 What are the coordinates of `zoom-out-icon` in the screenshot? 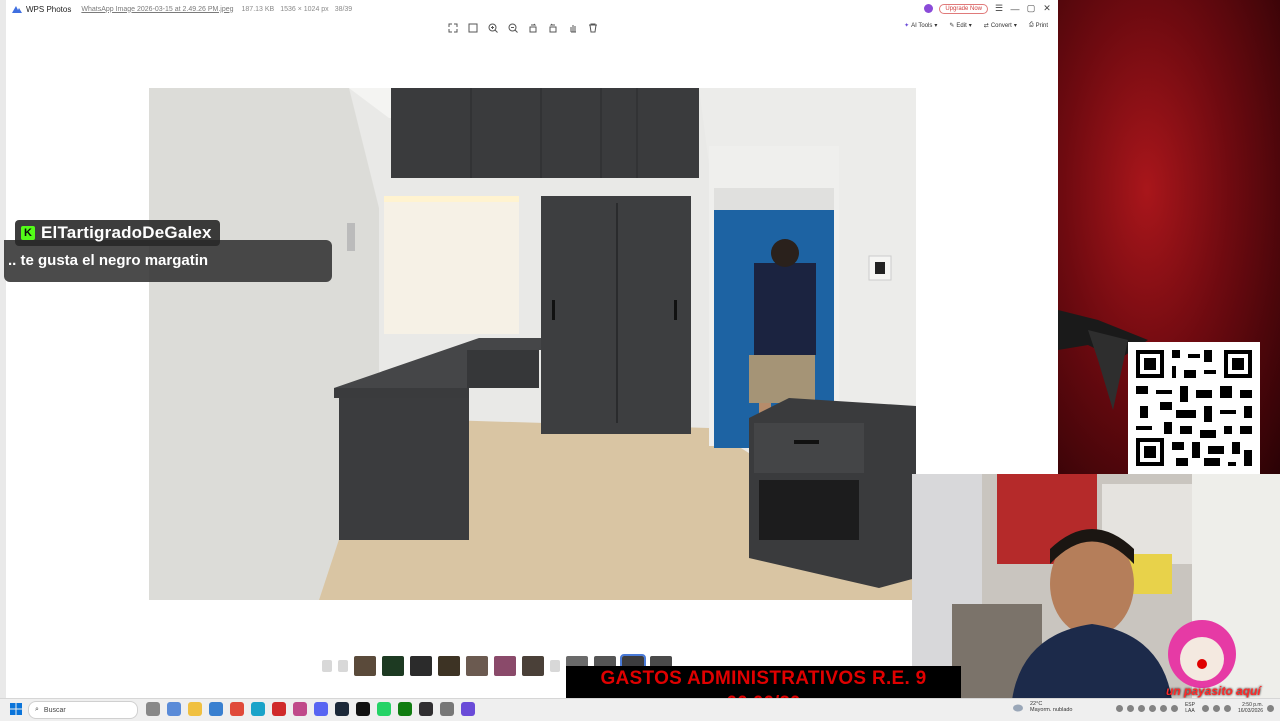 It's located at (512, 27).